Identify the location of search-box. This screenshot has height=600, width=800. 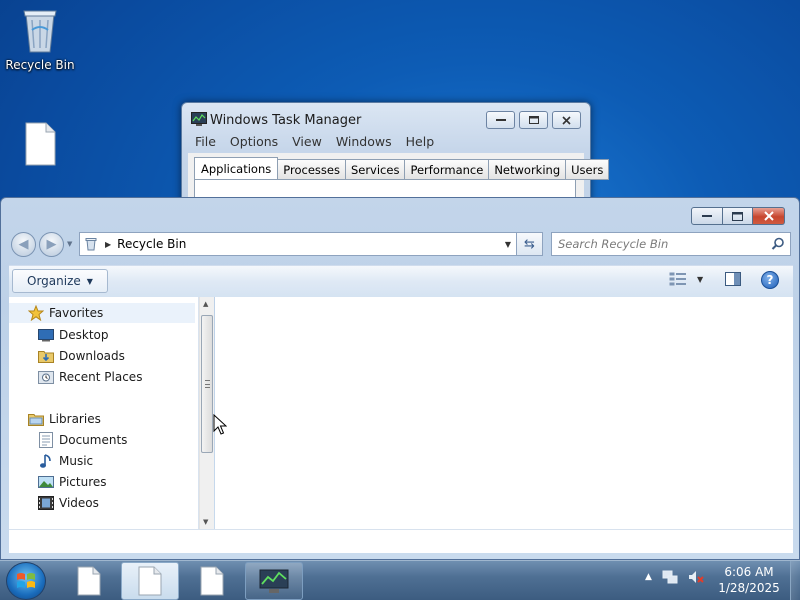
(671, 244).